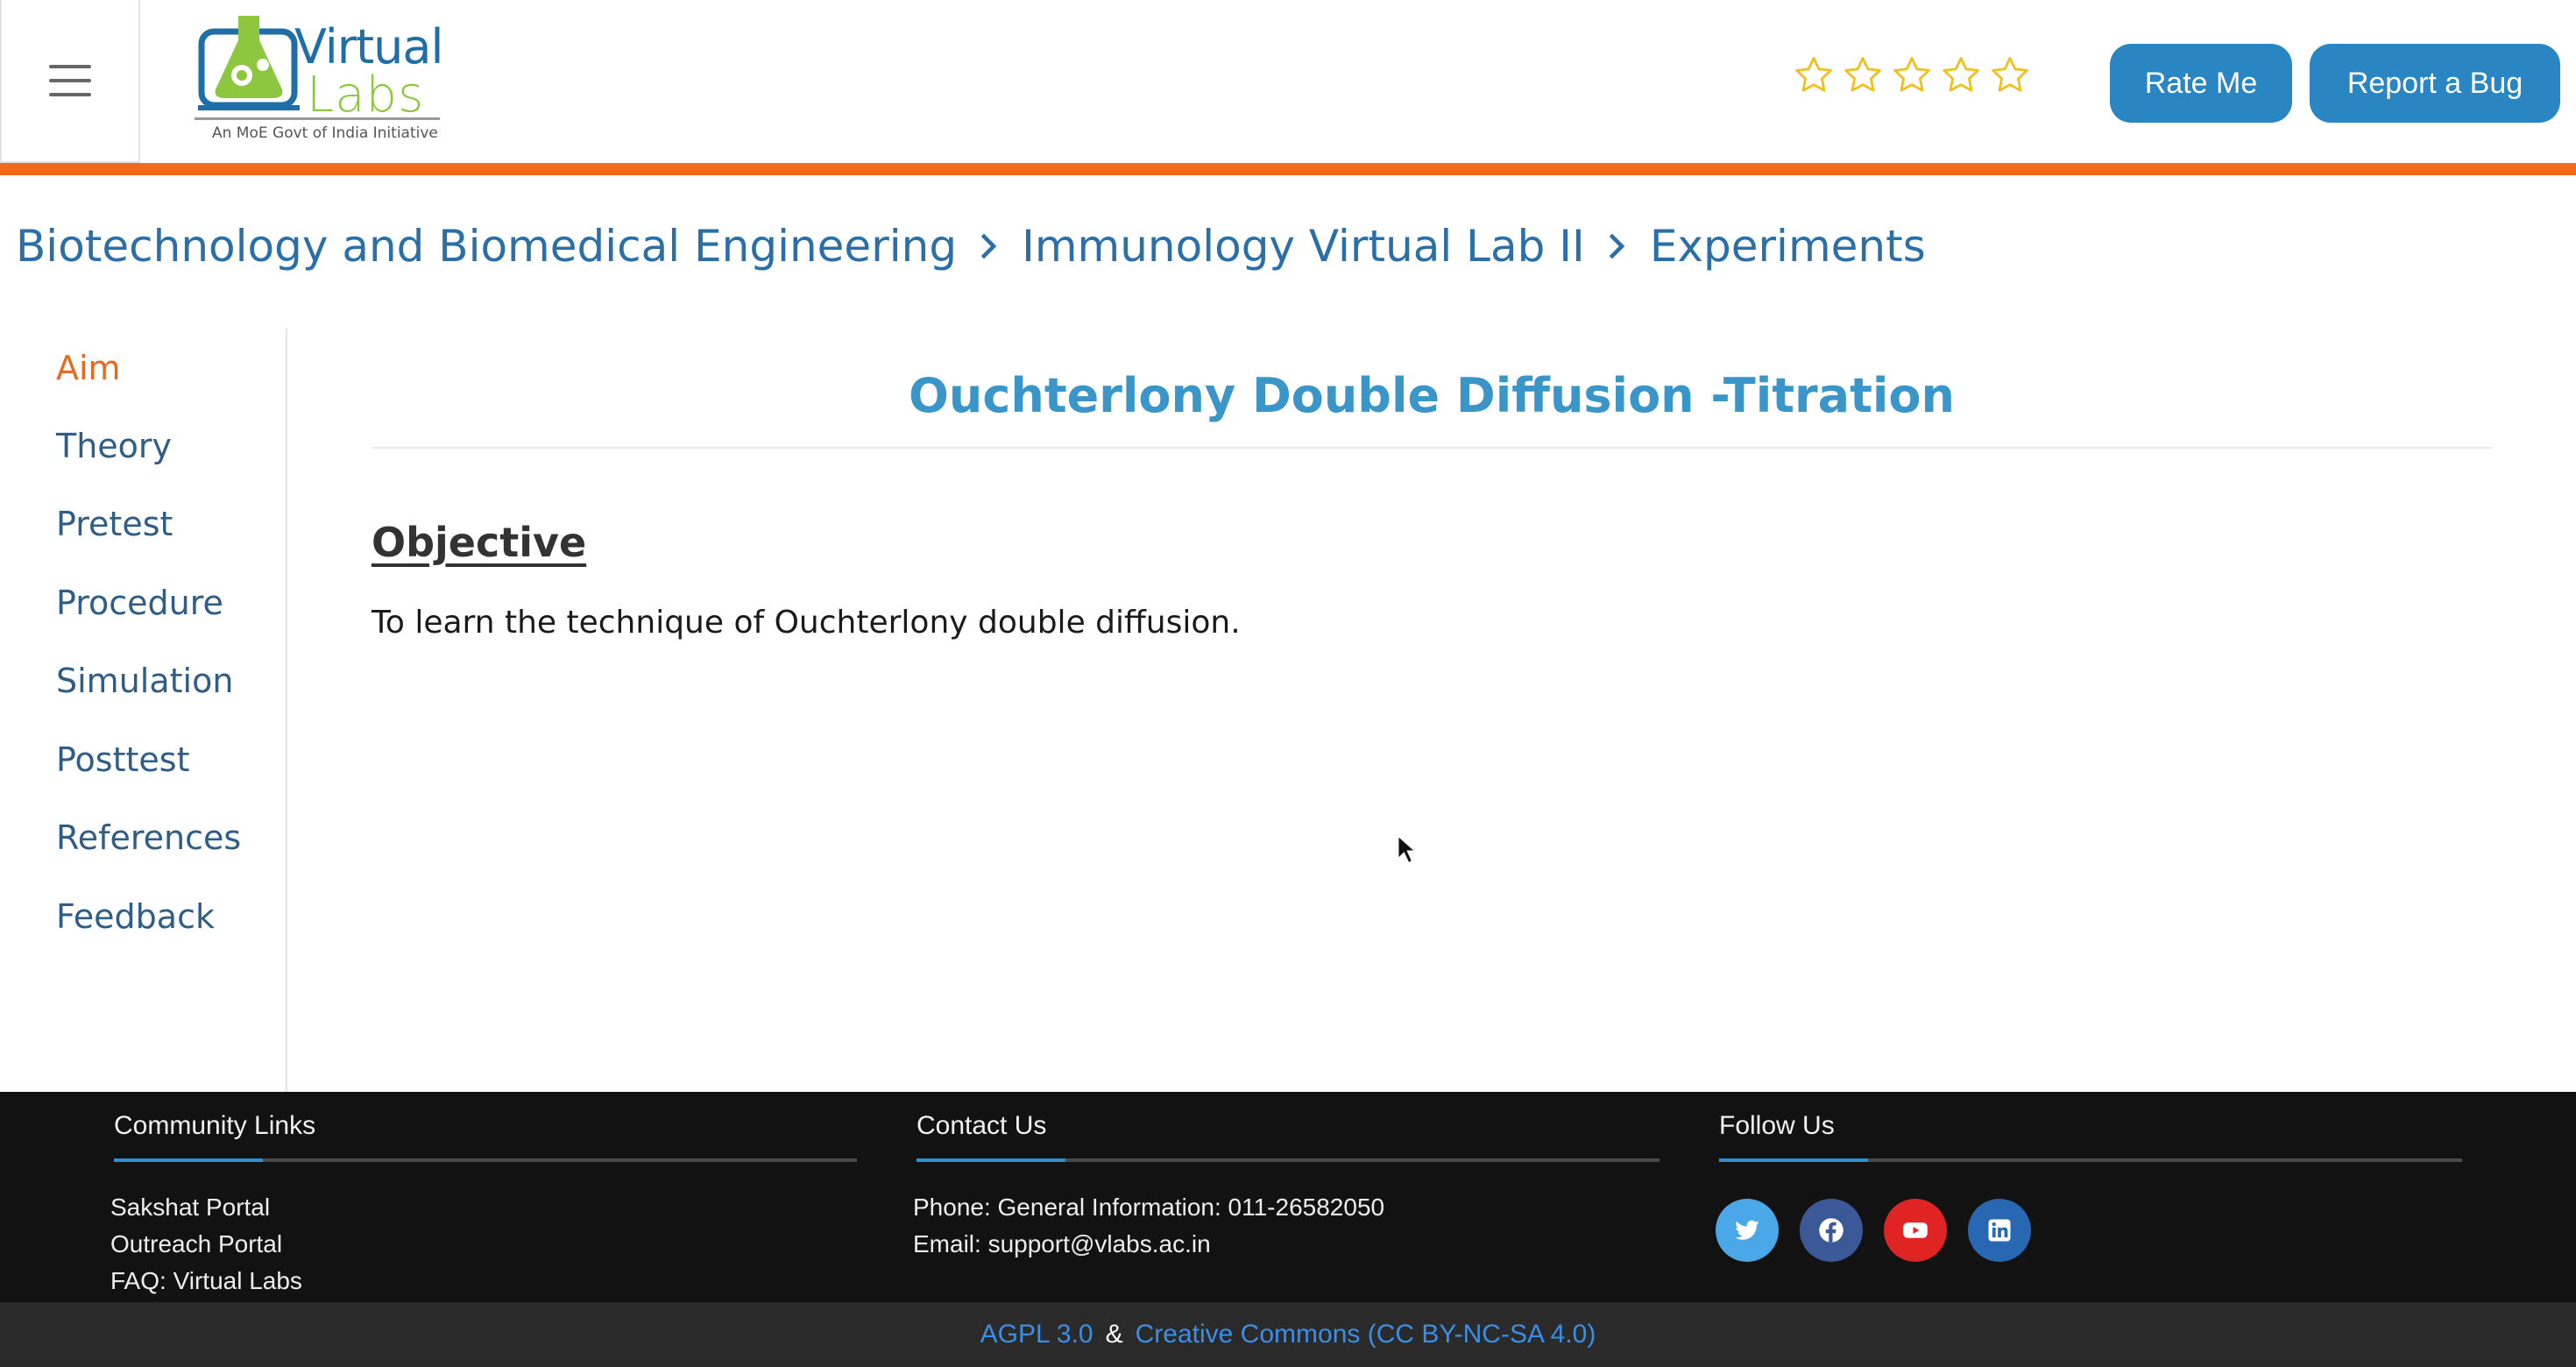 Image resolution: width=2576 pixels, height=1367 pixels. Describe the element at coordinates (249, 63) in the screenshot. I see `flask-icon` at that location.